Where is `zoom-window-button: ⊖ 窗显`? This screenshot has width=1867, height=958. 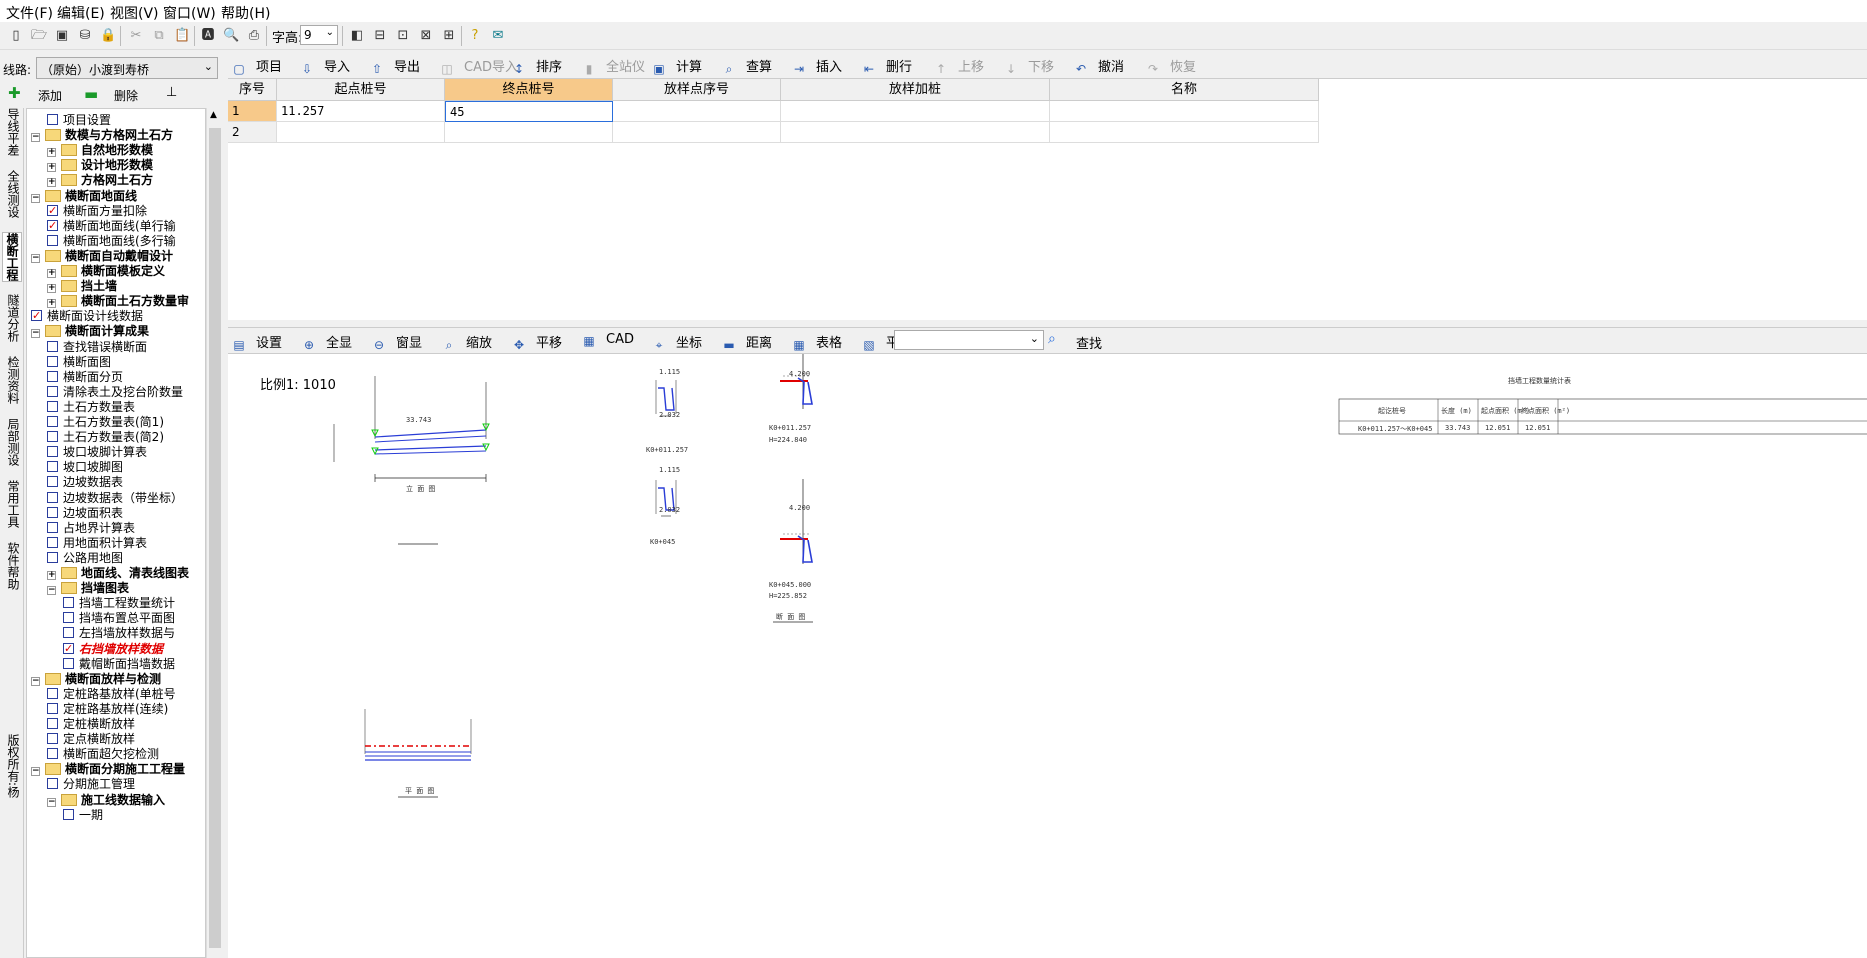
zoom-window-button: ⊖ 窗显 is located at coordinates (397, 342).